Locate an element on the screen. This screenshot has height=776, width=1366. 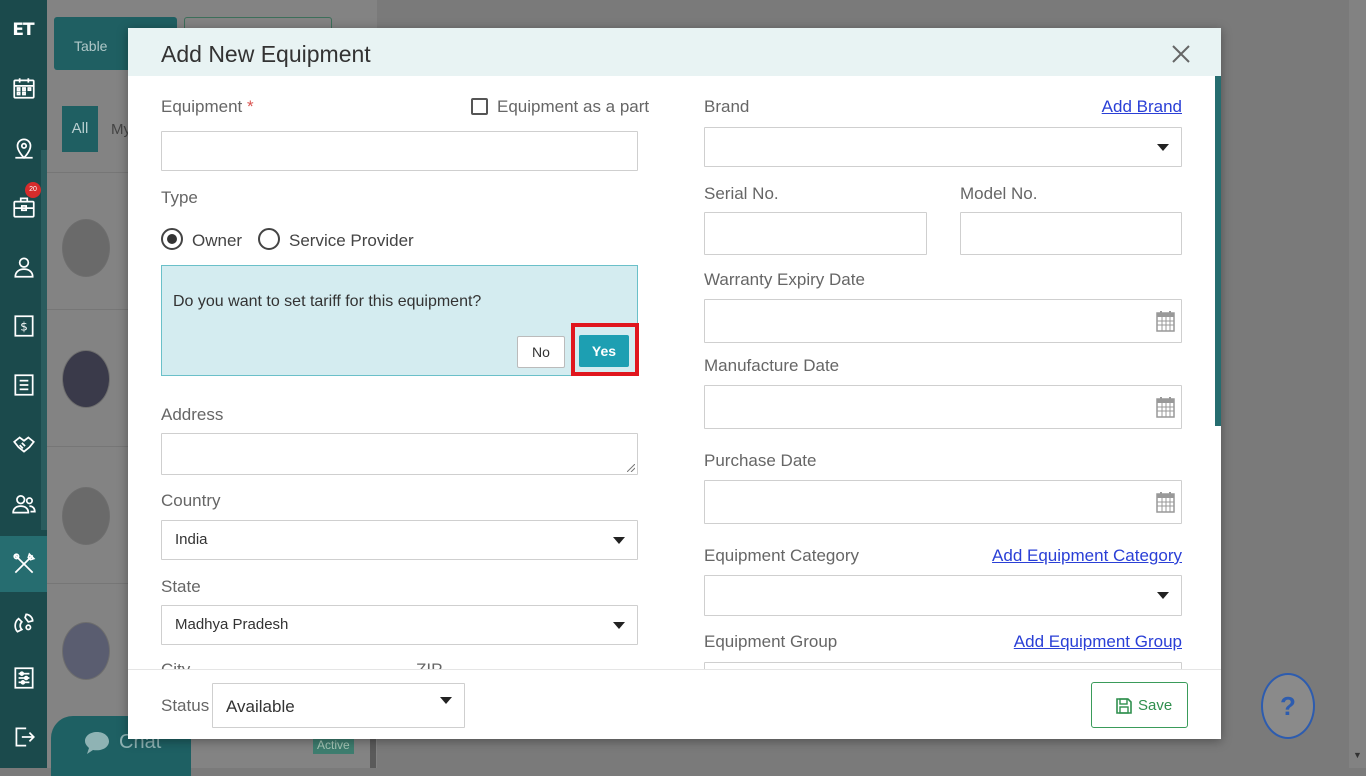
country-label: Country is located at coordinates (191, 500).